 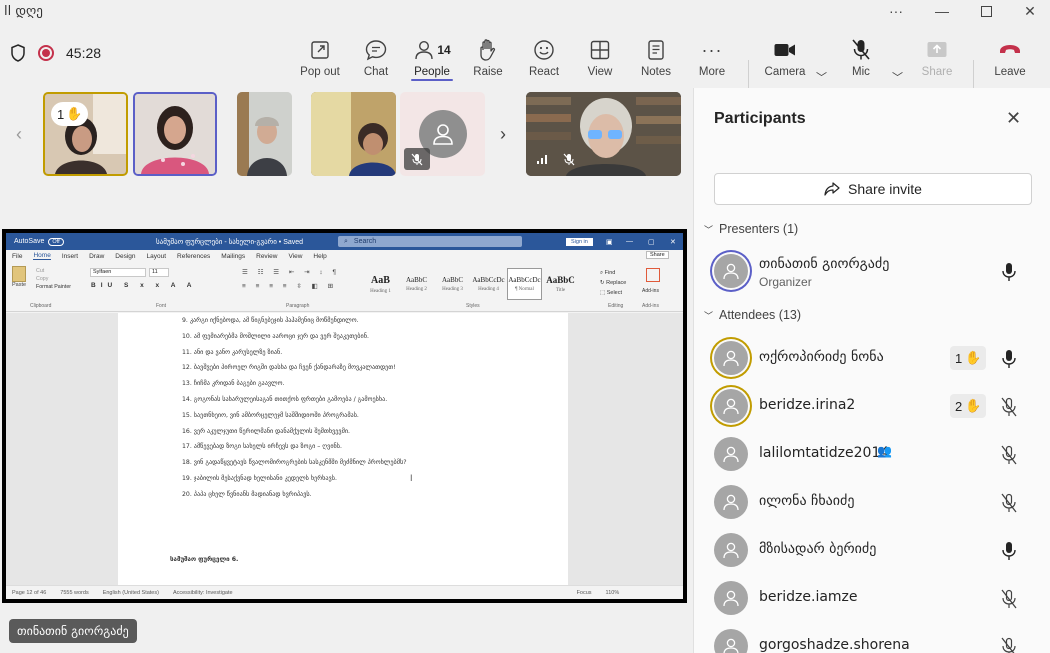 What do you see at coordinates (19, 134) in the screenshot?
I see `previous-chevron-icon: ‹` at bounding box center [19, 134].